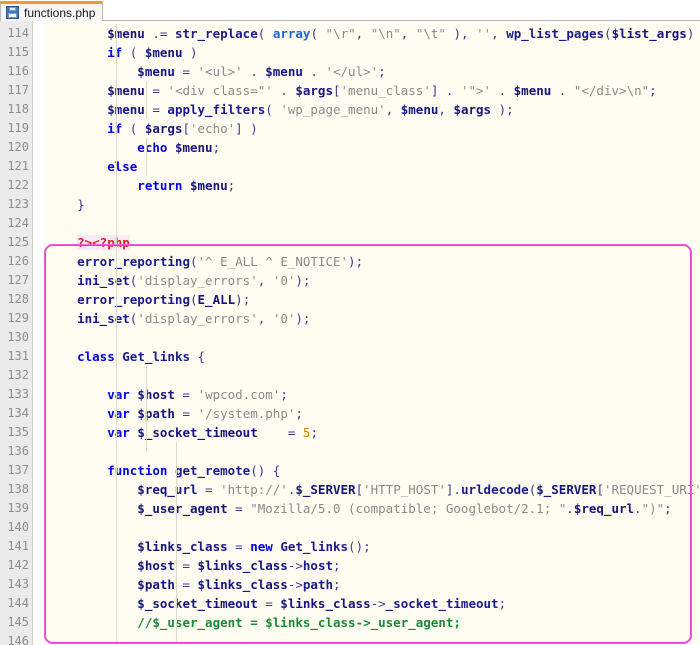  Describe the element at coordinates (18, 71) in the screenshot. I see `line-number: 116` at that location.